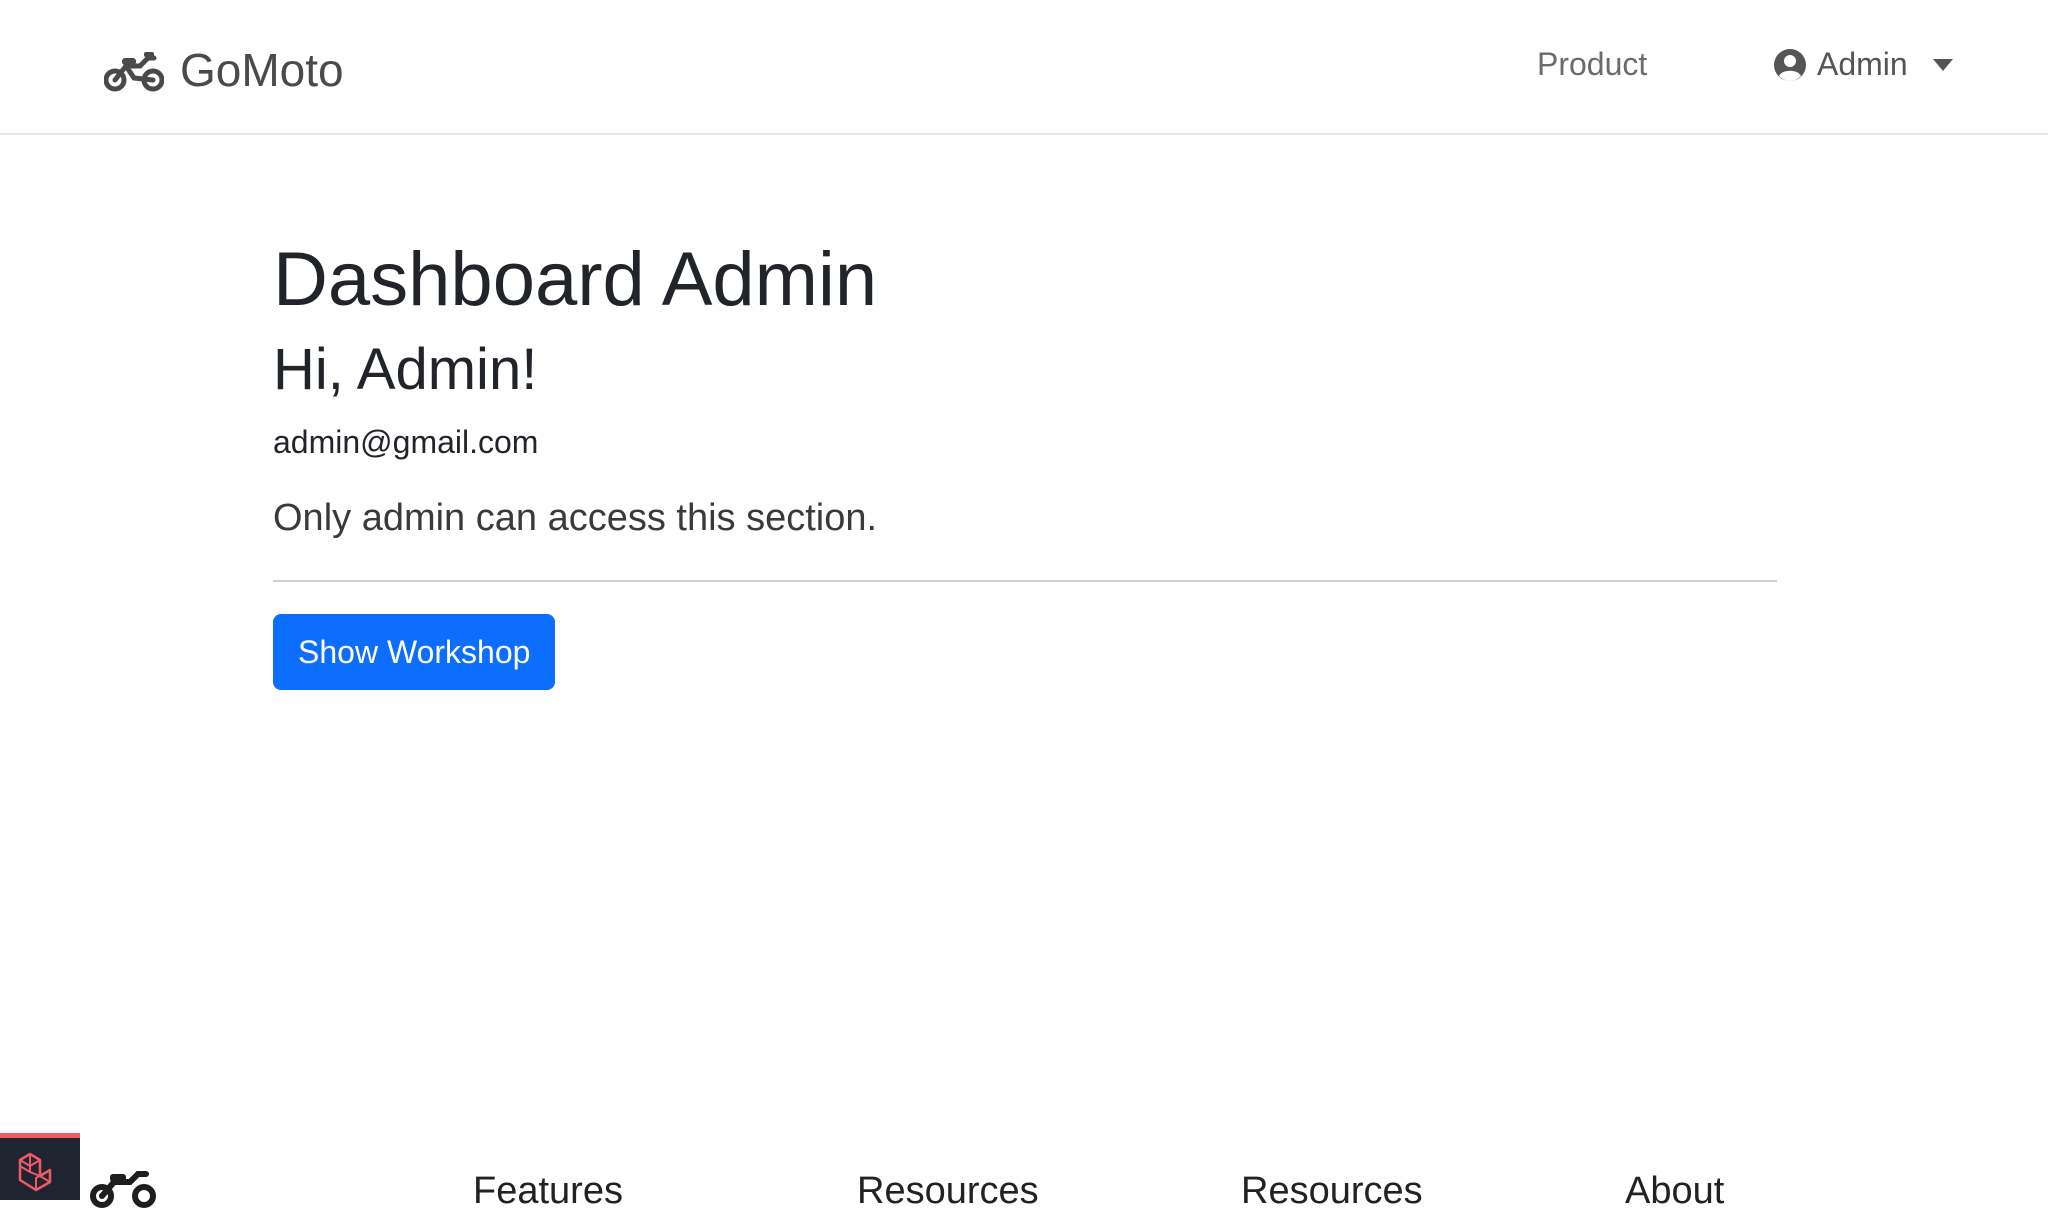 This screenshot has height=1213, width=2048. What do you see at coordinates (414, 652) in the screenshot?
I see `show-workshop-button: Show Workshop` at bounding box center [414, 652].